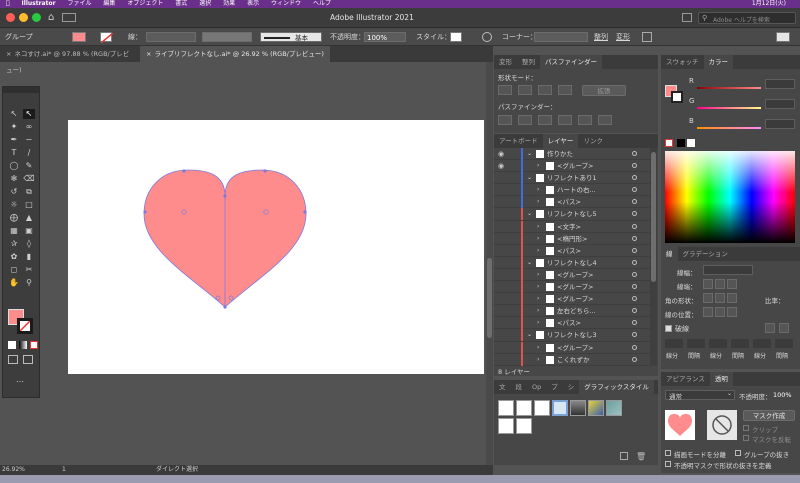 The height and width of the screenshot is (483, 800). Describe the element at coordinates (29, 244) in the screenshot. I see `blend-tool-icon: ◊` at that location.